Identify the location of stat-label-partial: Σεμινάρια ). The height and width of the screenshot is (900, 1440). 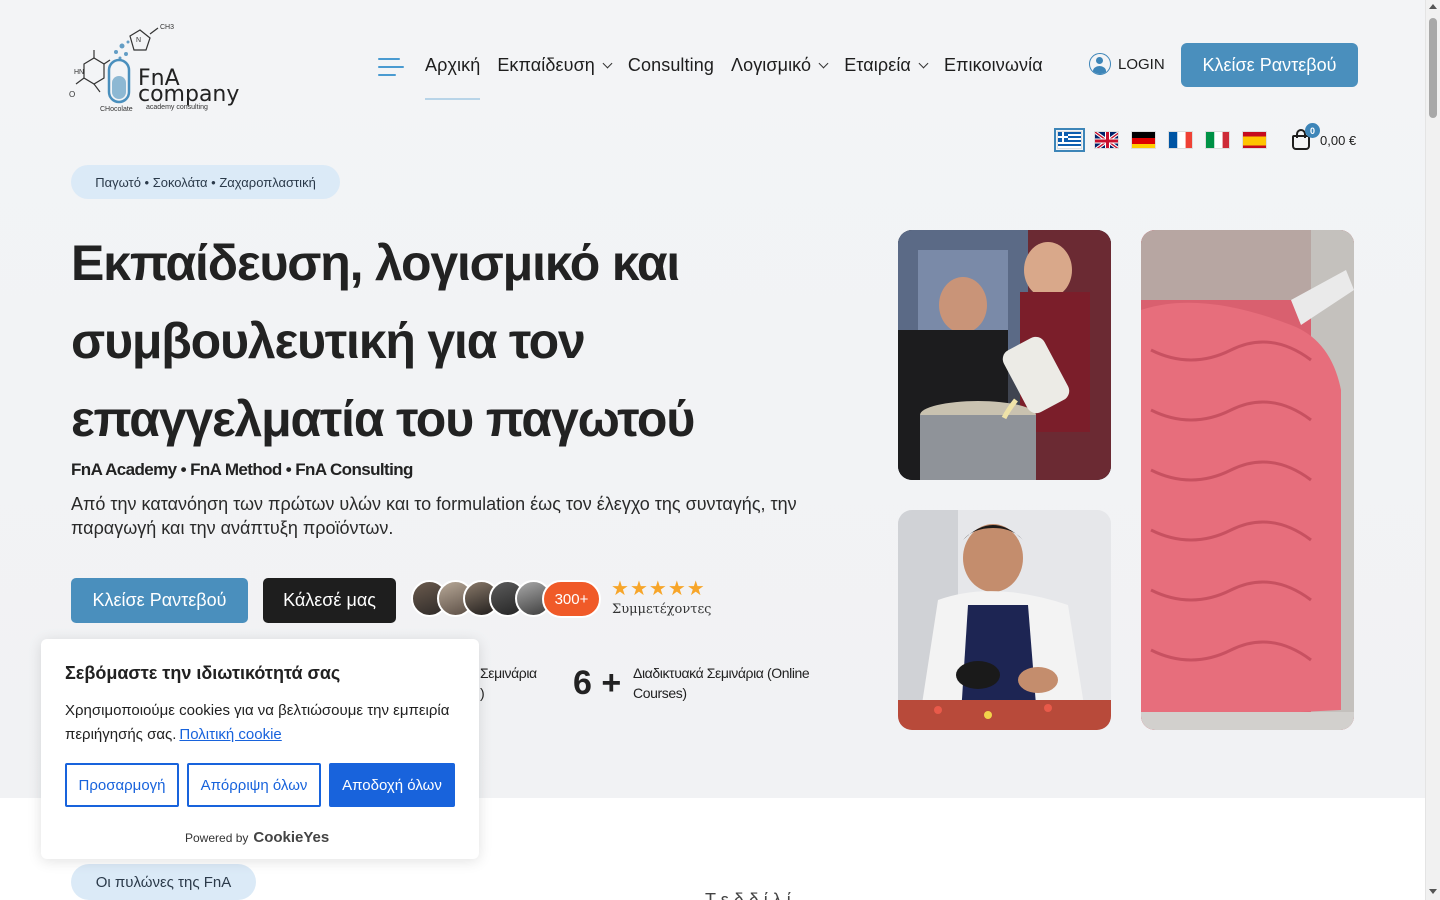
(520, 683).